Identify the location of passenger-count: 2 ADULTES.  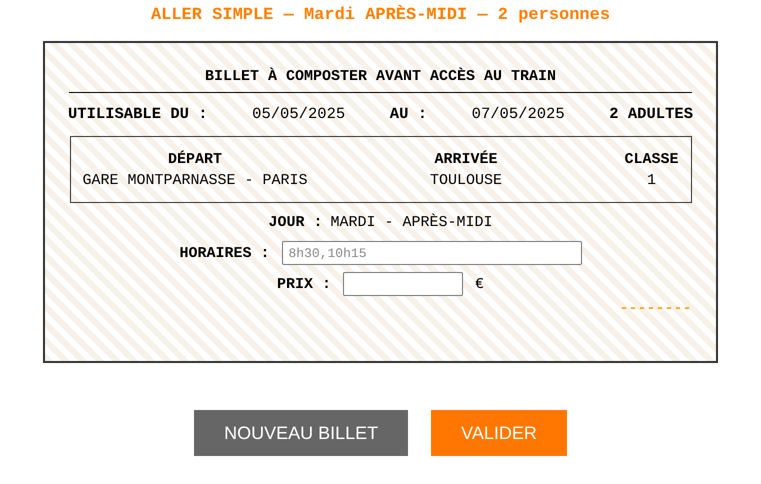
(651, 114).